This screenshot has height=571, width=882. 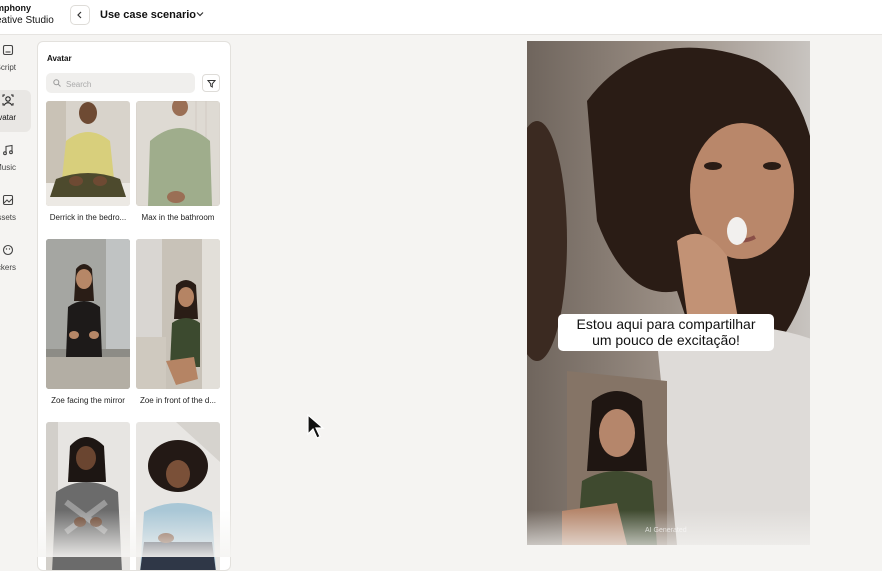 I want to click on filter-button, so click(x=211, y=83).